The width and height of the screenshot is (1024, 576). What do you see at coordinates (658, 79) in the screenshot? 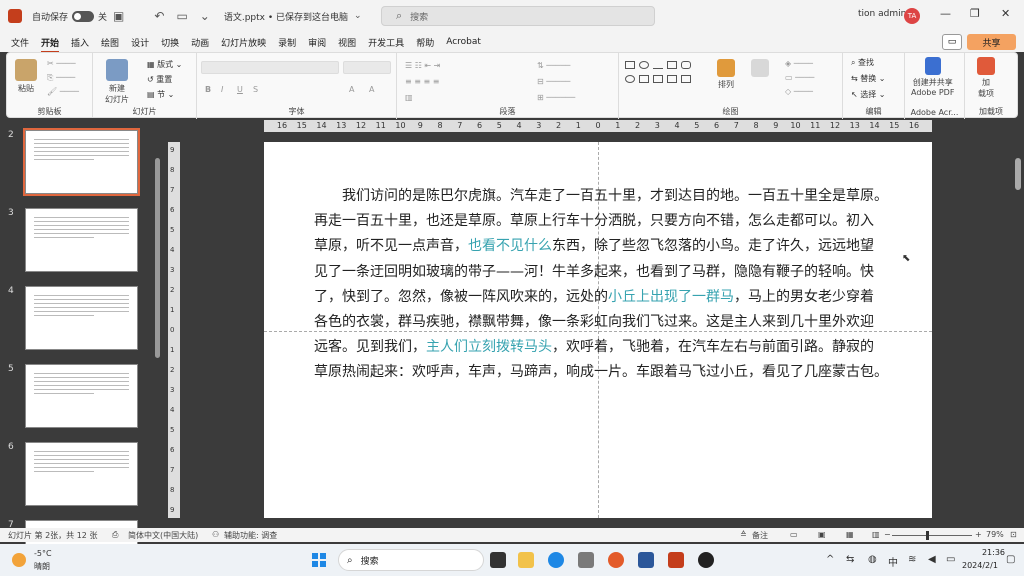
I see `shape-arrow-icon` at bounding box center [658, 79].